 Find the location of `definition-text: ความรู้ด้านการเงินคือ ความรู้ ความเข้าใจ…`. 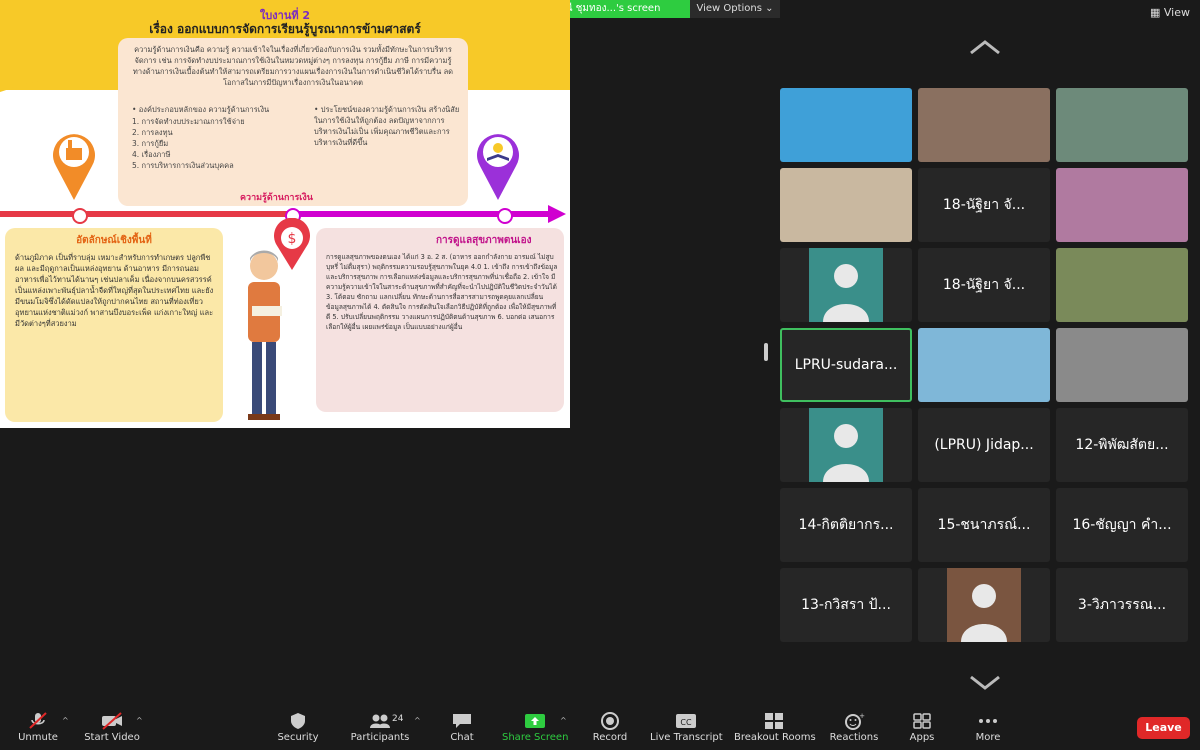

definition-text: ความรู้ด้านการเงินคือ ความรู้ ความเข้าใจ… is located at coordinates (293, 66).